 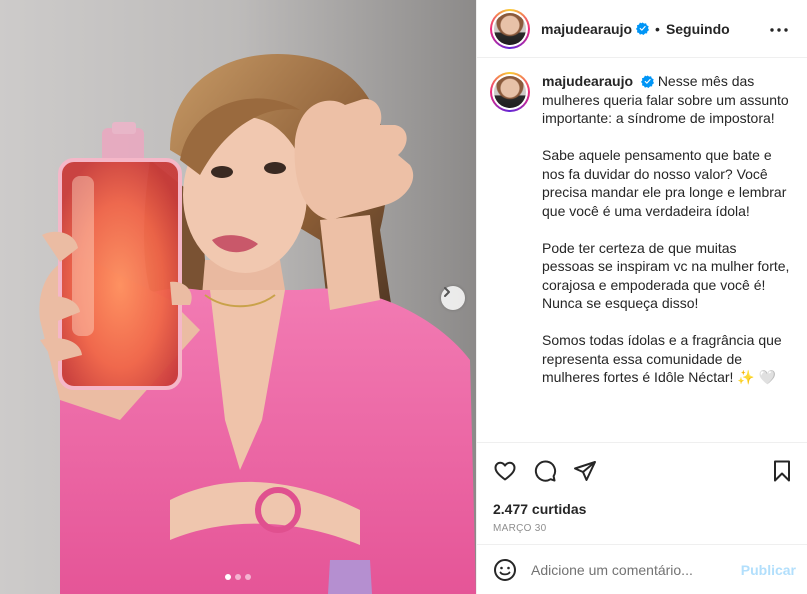 What do you see at coordinates (768, 570) in the screenshot?
I see `publish-button: Publicar` at bounding box center [768, 570].